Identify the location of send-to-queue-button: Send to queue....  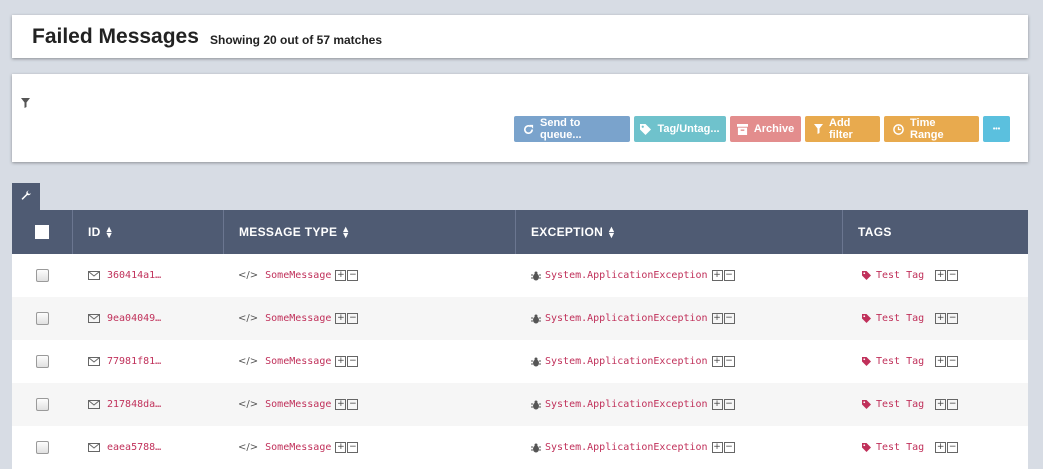
(572, 129).